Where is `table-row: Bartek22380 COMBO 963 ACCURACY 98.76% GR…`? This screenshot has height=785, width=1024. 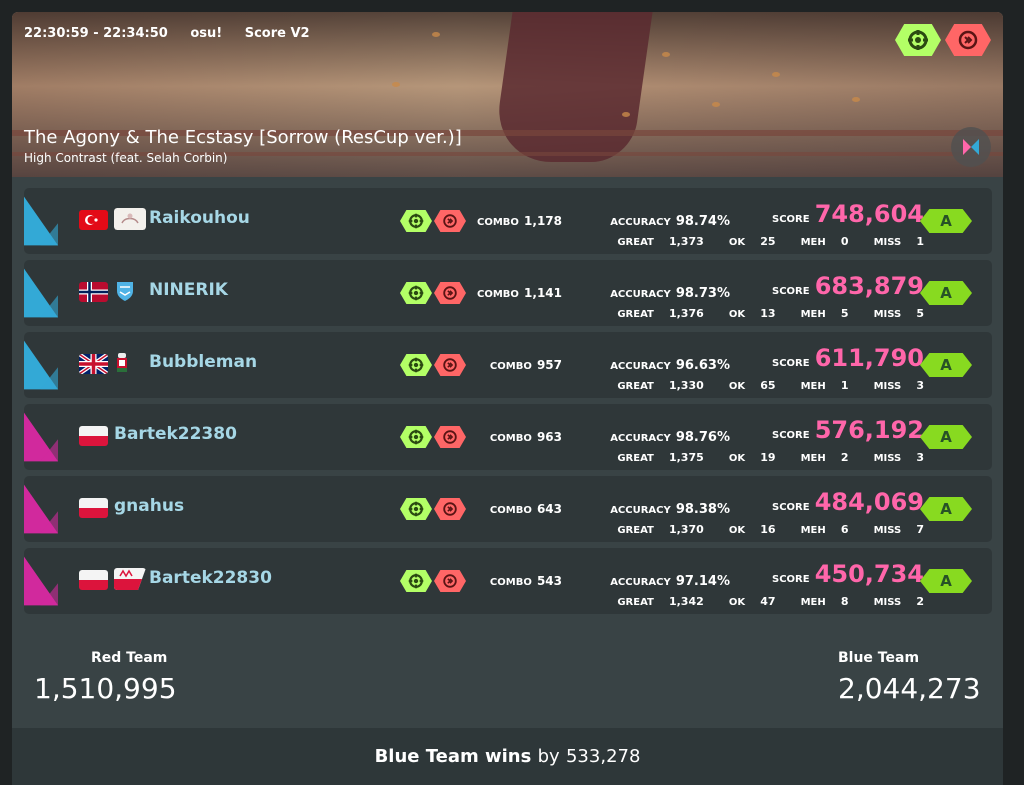 table-row: Bartek22380 COMBO 963 ACCURACY 98.76% GR… is located at coordinates (508, 437).